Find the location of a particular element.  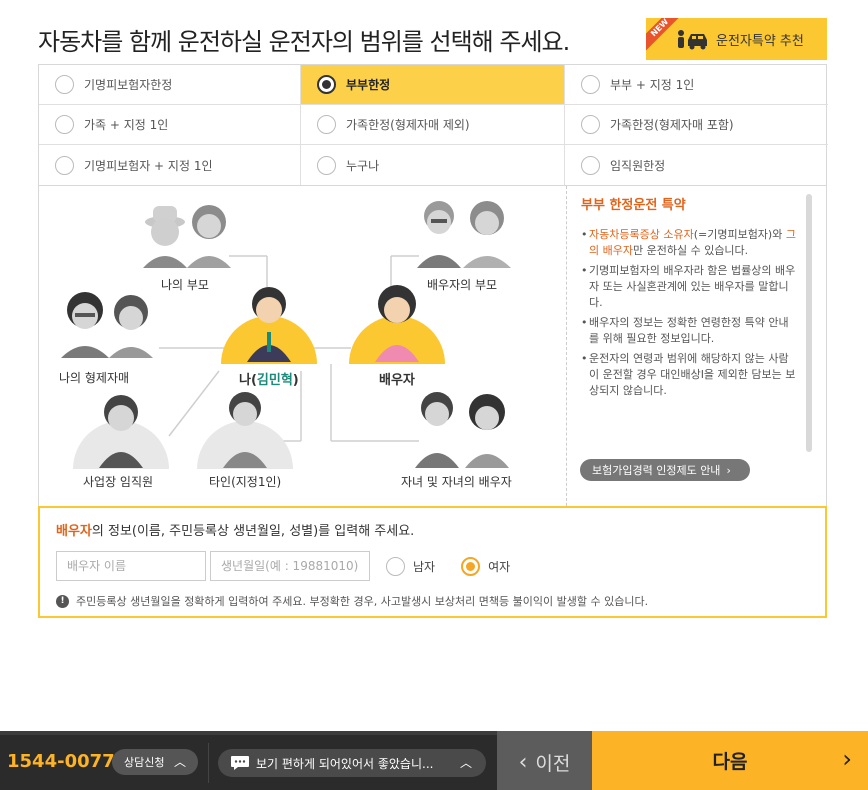

scope-option-label: 가족한정(형제자매 포함) is located at coordinates (672, 125).